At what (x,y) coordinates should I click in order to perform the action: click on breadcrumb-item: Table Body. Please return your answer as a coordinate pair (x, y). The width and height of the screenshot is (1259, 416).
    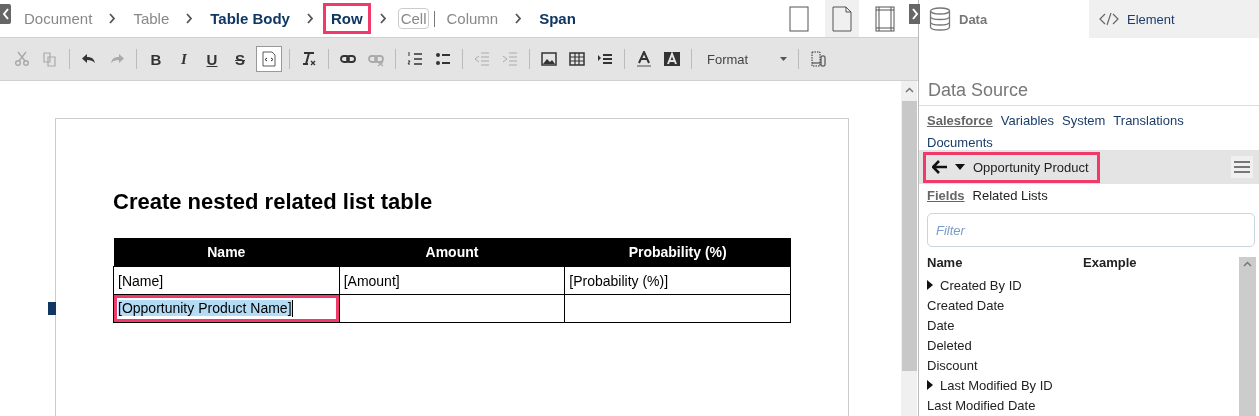
    Looking at the image, I should click on (250, 18).